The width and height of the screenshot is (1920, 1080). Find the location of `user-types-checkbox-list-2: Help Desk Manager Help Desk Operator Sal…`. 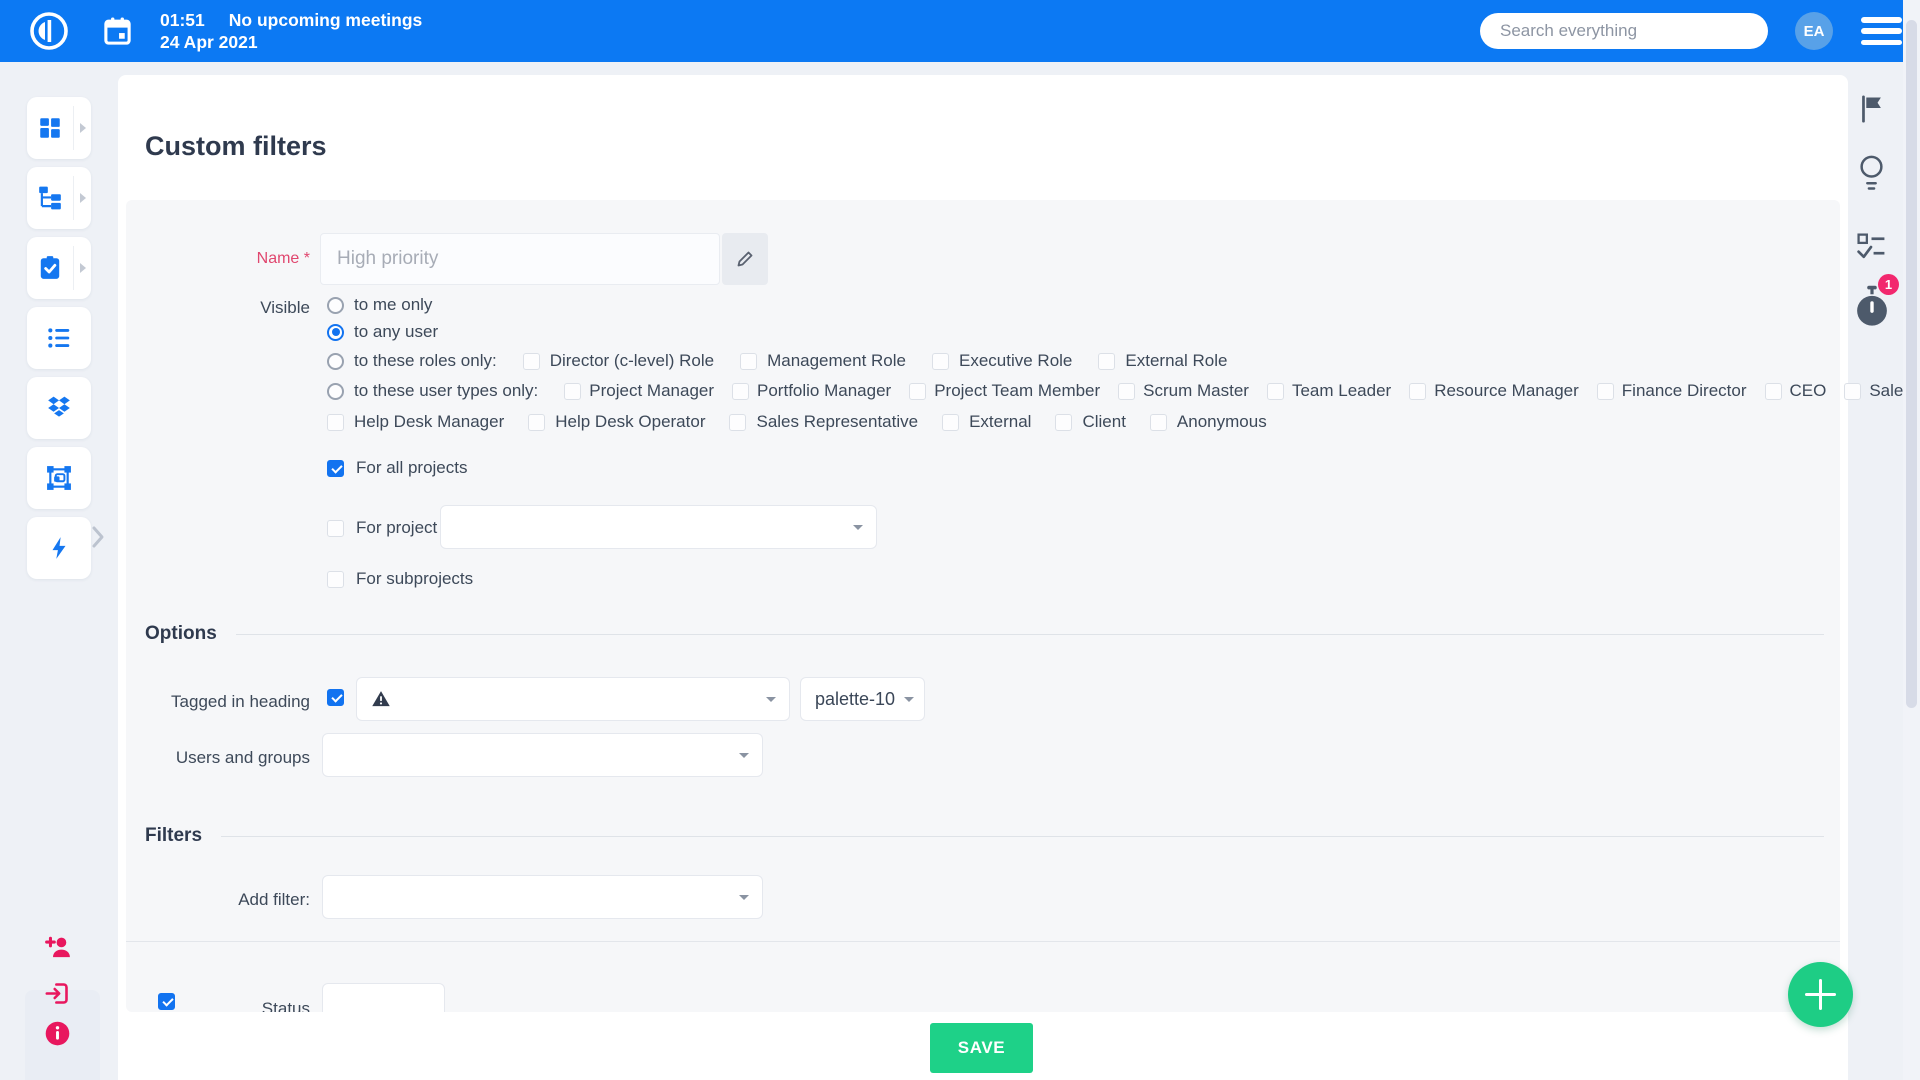

user-types-checkbox-list-2: Help Desk Manager Help Desk Operator Sal… is located at coordinates (797, 422).